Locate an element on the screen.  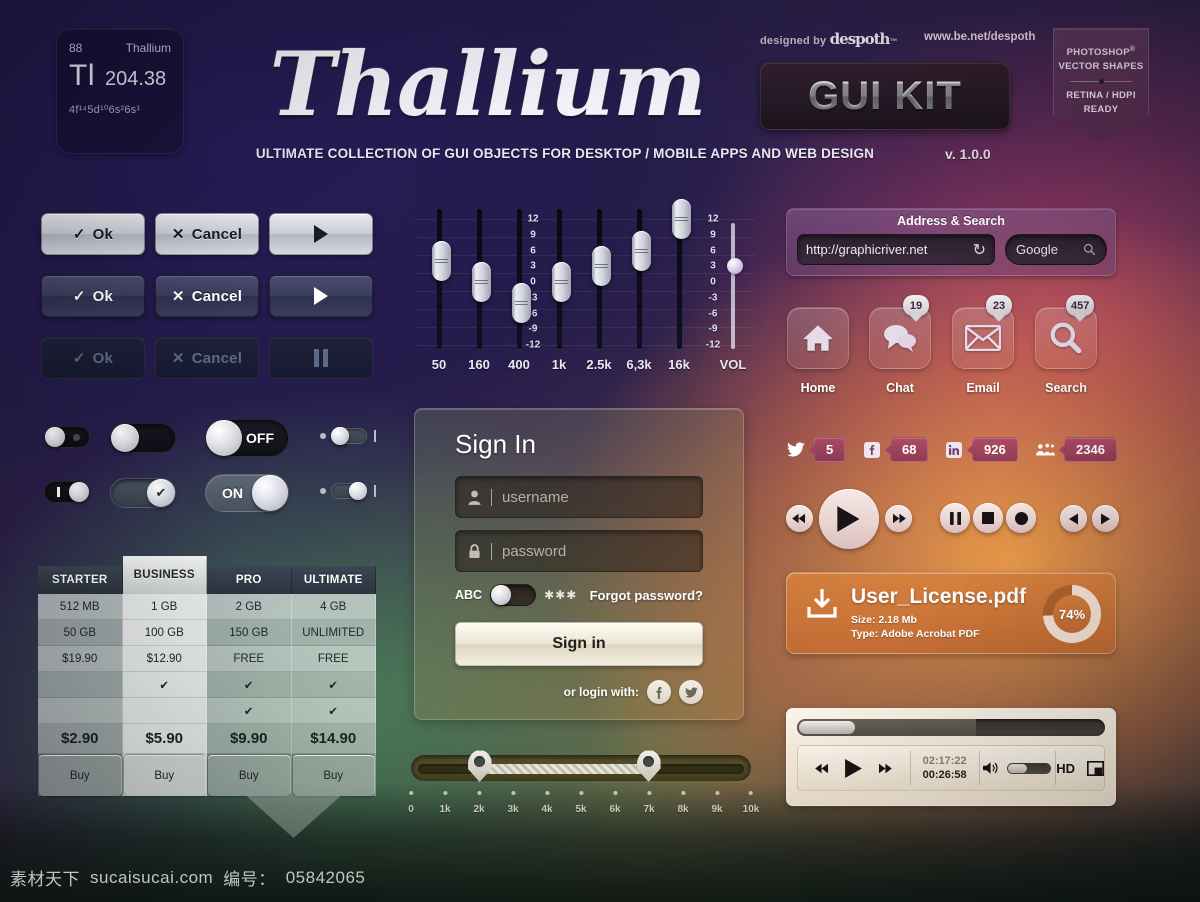
search-engine-input: Google is located at coordinates (1056, 249).